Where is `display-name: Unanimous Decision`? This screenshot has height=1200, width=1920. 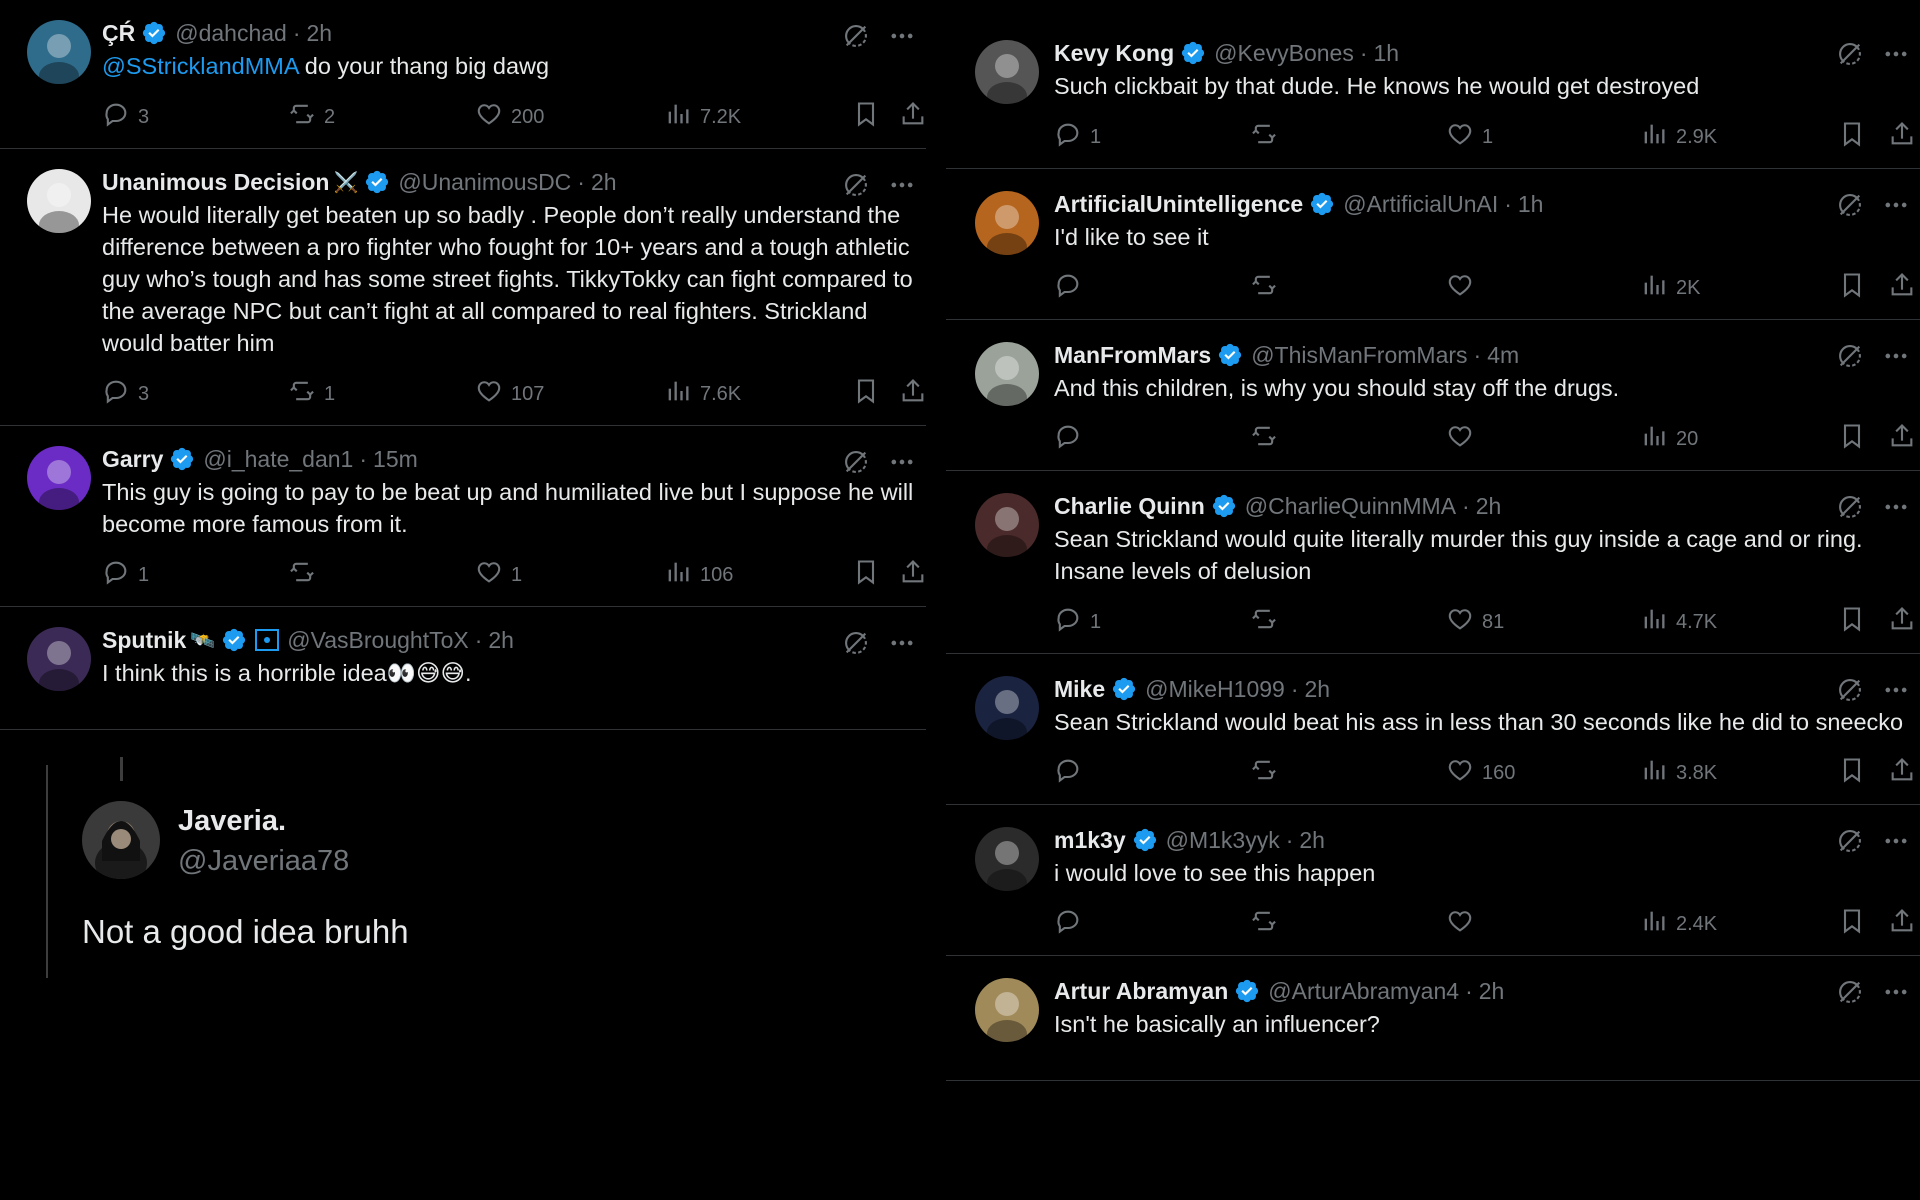 display-name: Unanimous Decision is located at coordinates (215, 182).